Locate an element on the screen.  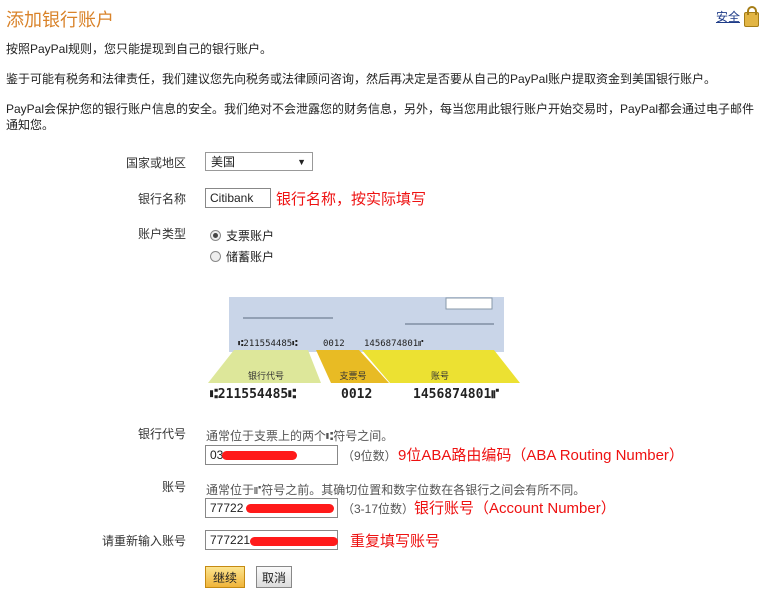
chevron-down-icon: ▼ is located at coordinates (301, 161).